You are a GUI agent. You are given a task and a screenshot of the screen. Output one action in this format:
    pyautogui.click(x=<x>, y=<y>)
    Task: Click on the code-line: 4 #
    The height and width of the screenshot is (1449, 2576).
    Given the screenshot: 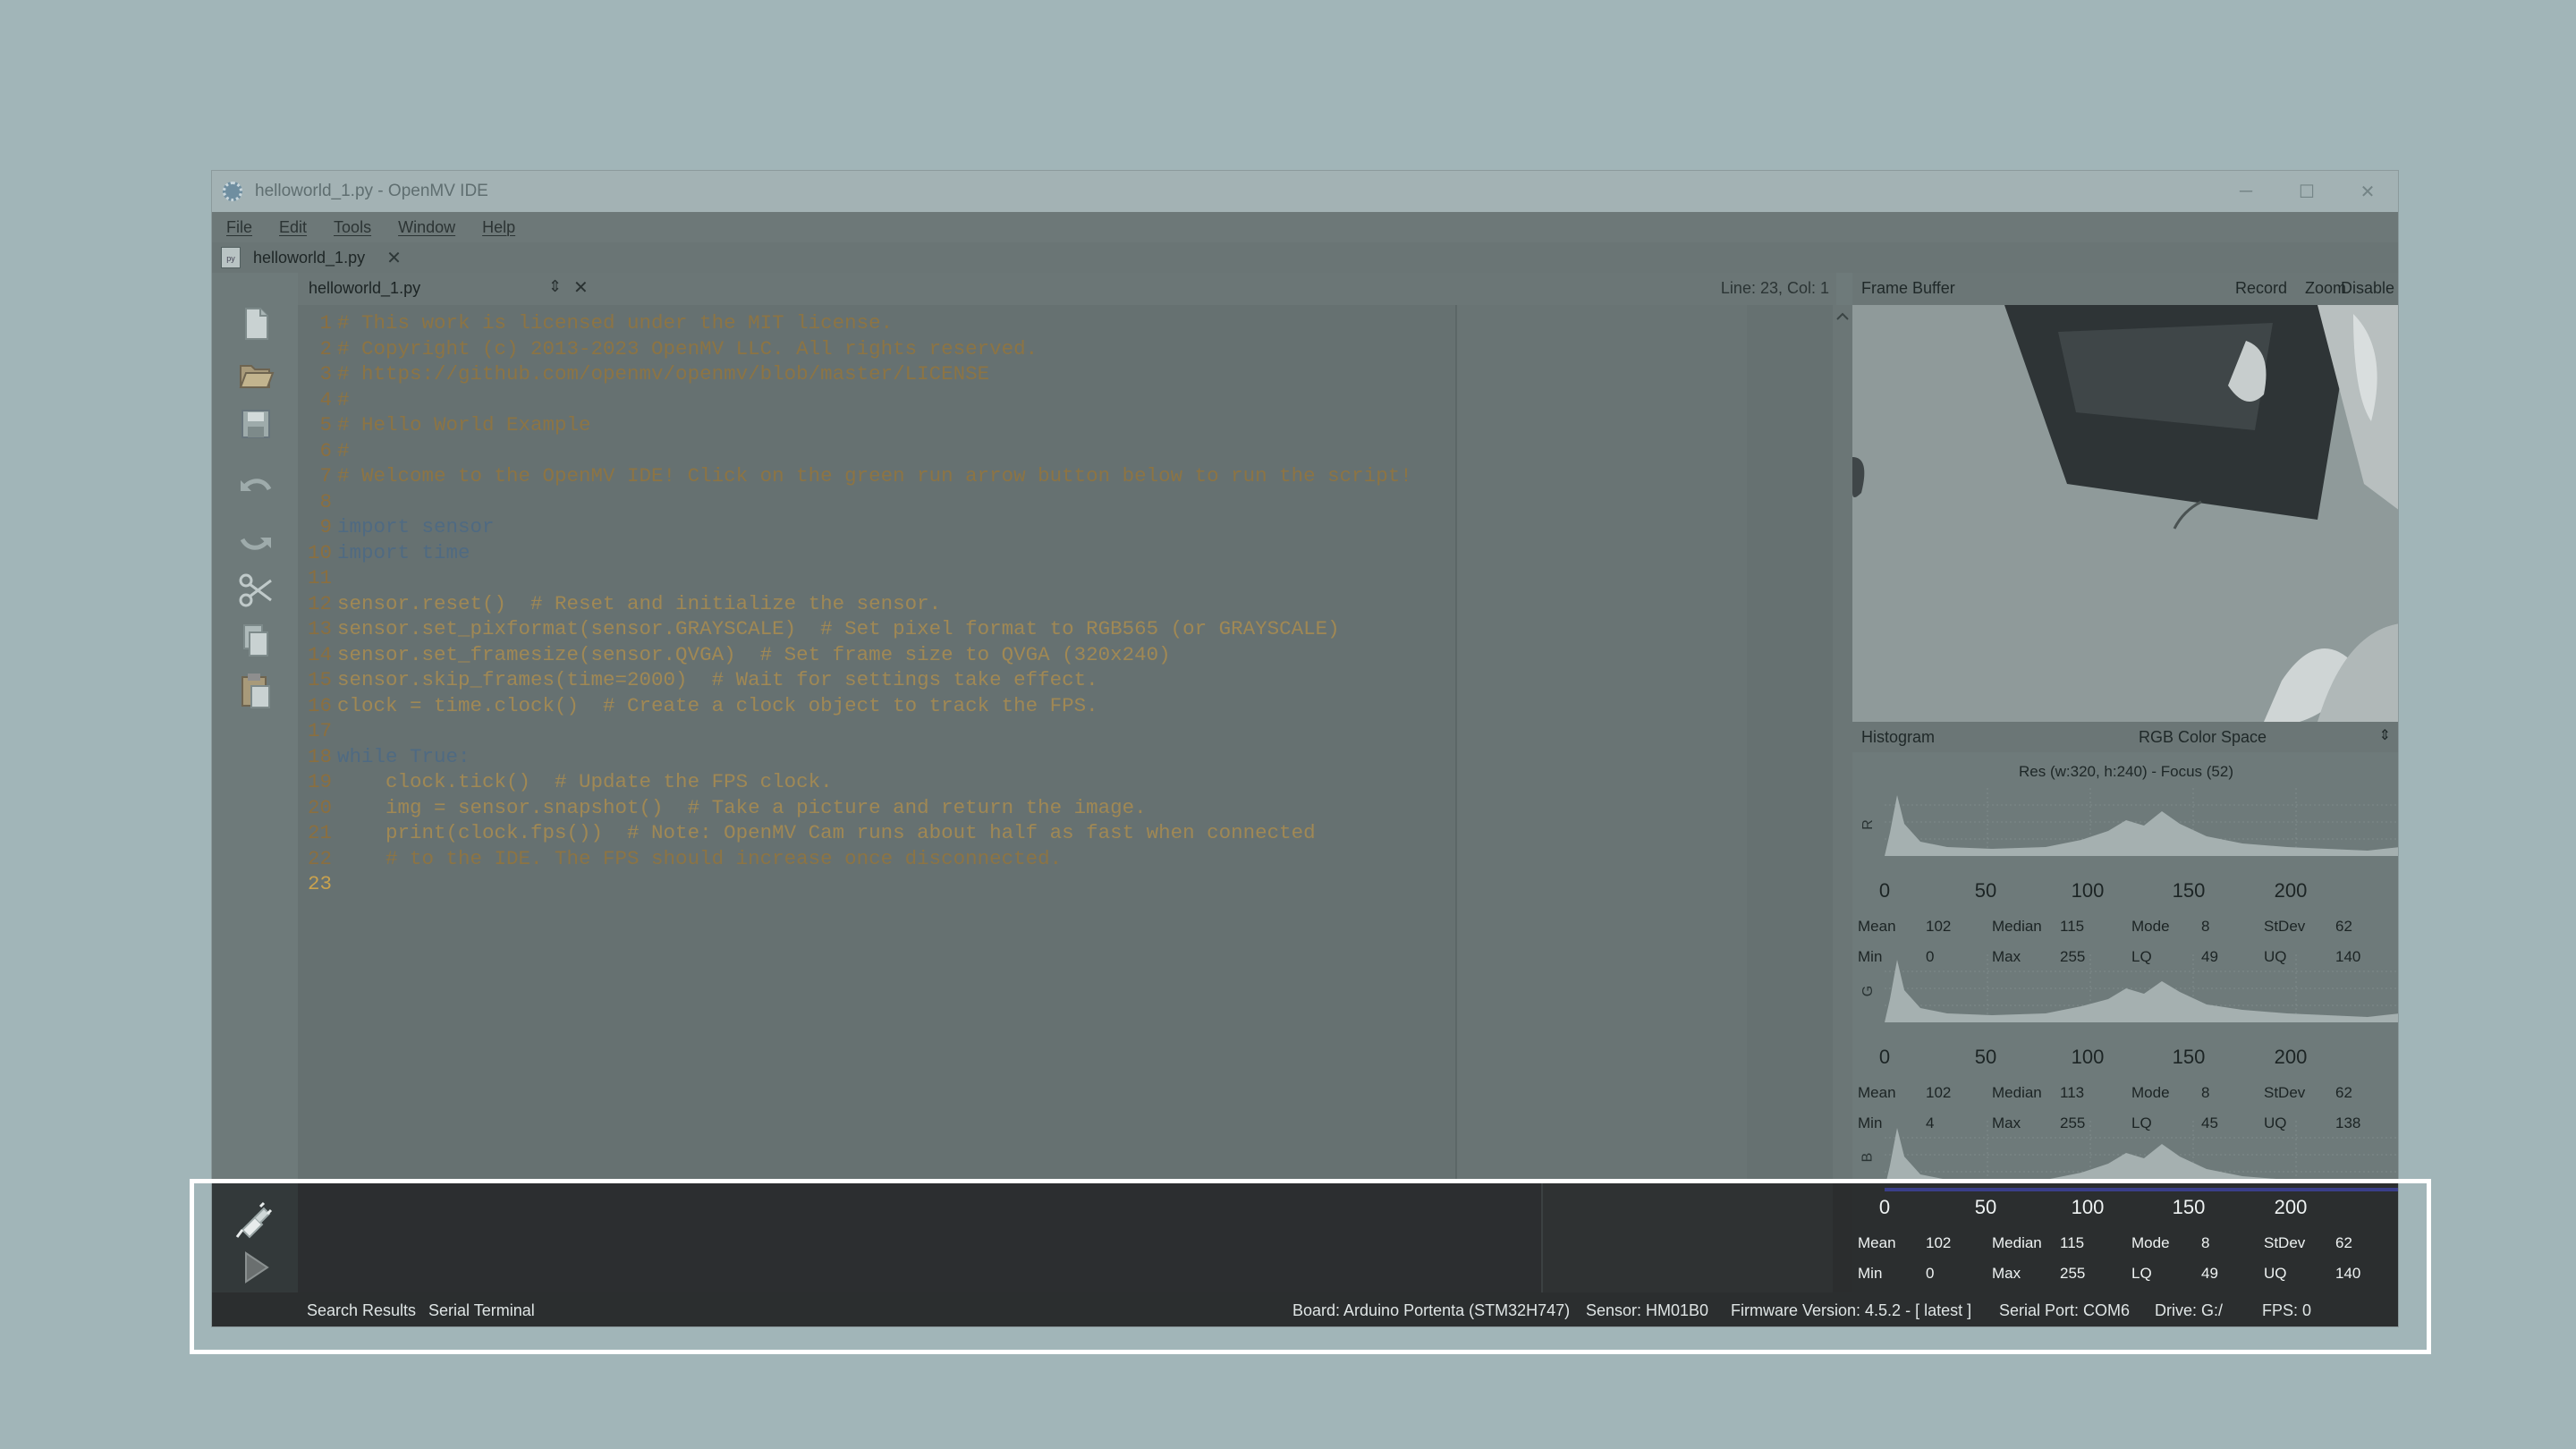 What is the action you would take?
    pyautogui.click(x=324, y=399)
    